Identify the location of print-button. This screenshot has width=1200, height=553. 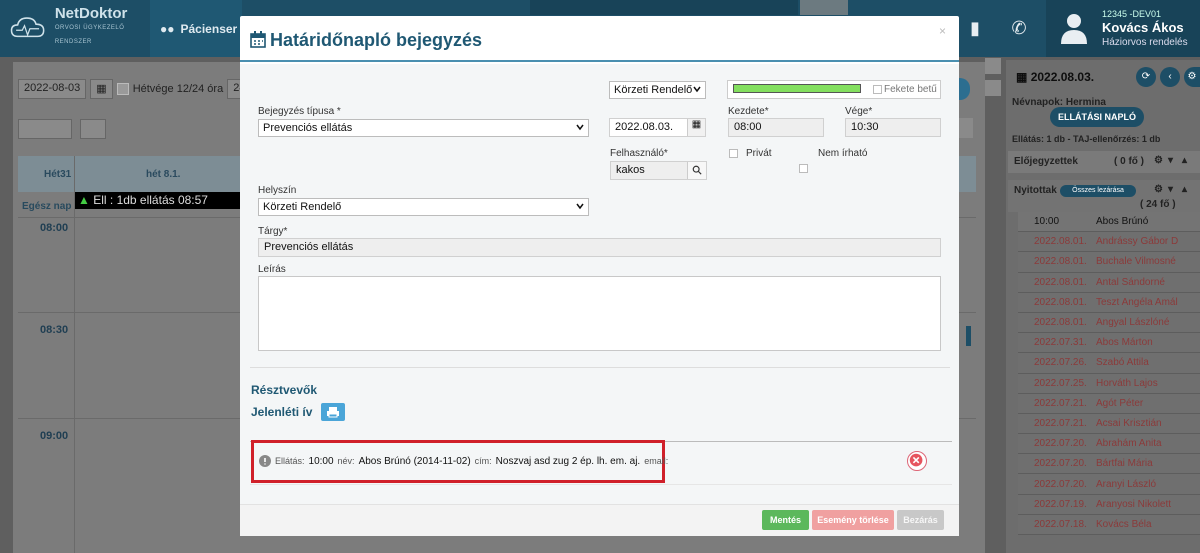
(333, 412).